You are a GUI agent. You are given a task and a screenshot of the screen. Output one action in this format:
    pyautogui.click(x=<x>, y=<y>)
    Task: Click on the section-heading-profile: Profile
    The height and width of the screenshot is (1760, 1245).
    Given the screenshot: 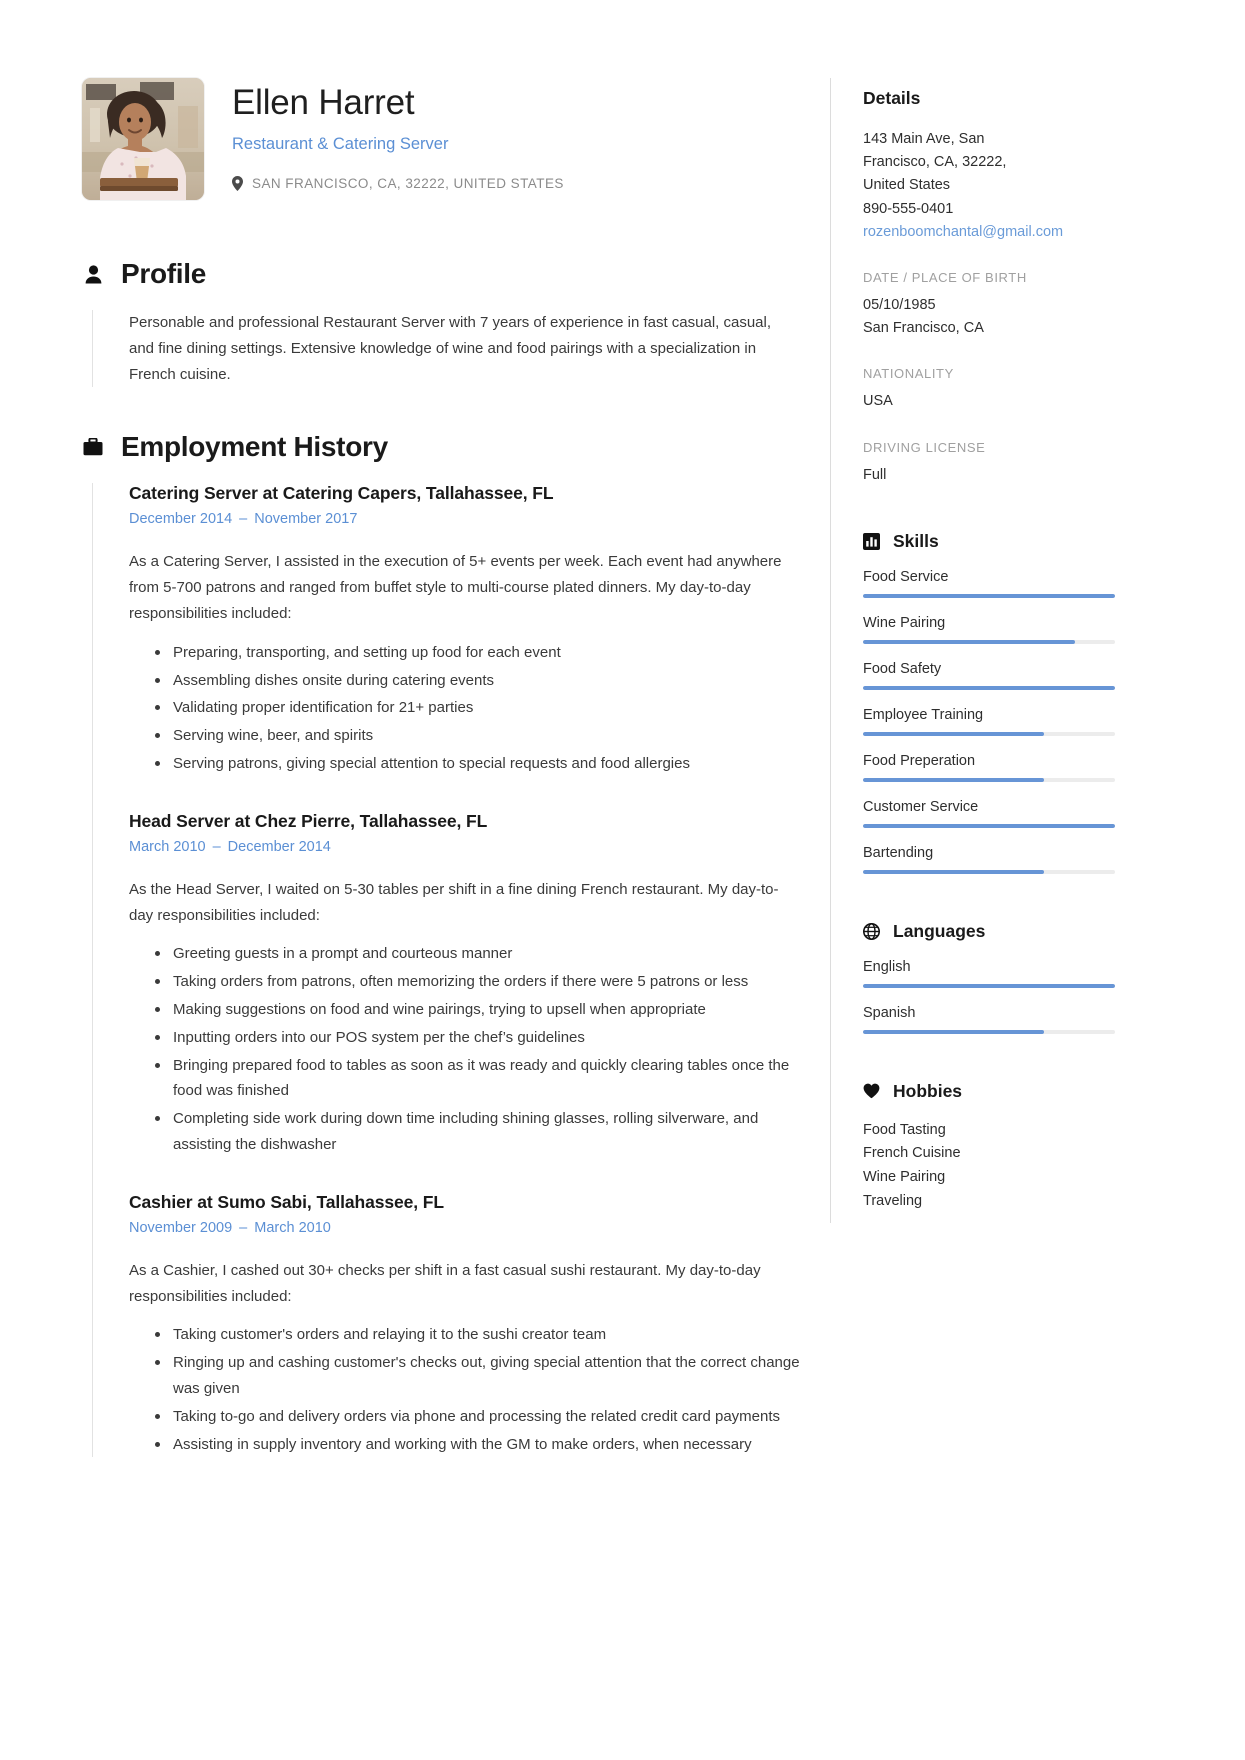 What is the action you would take?
    pyautogui.click(x=441, y=274)
    